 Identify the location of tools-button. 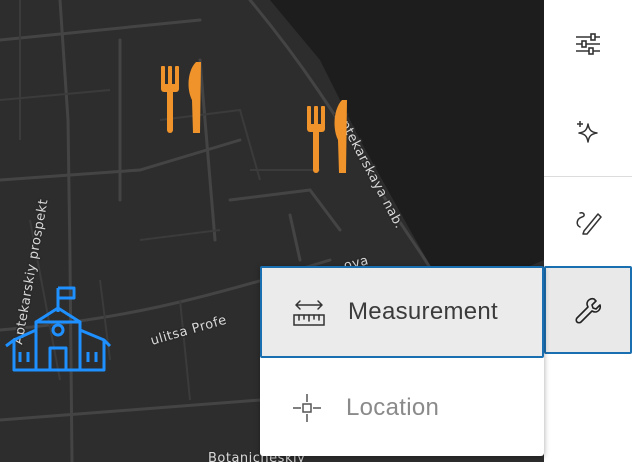
(588, 310).